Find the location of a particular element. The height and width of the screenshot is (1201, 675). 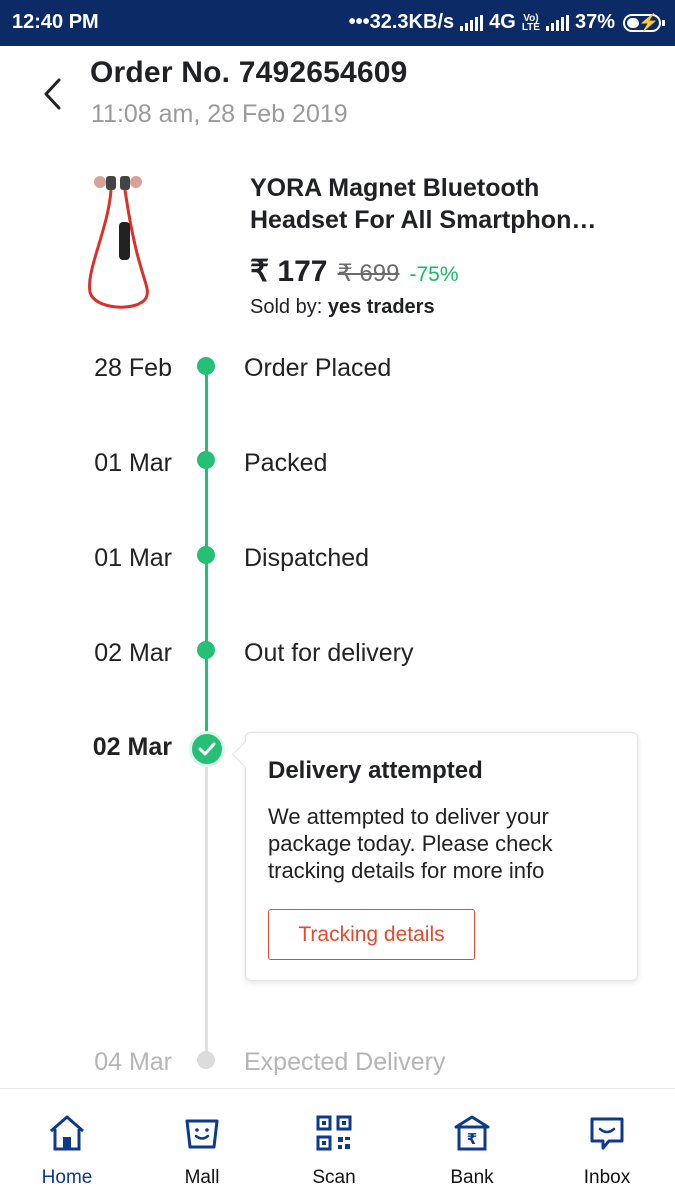

timeline-date: 02 Mar is located at coordinates (133, 653).